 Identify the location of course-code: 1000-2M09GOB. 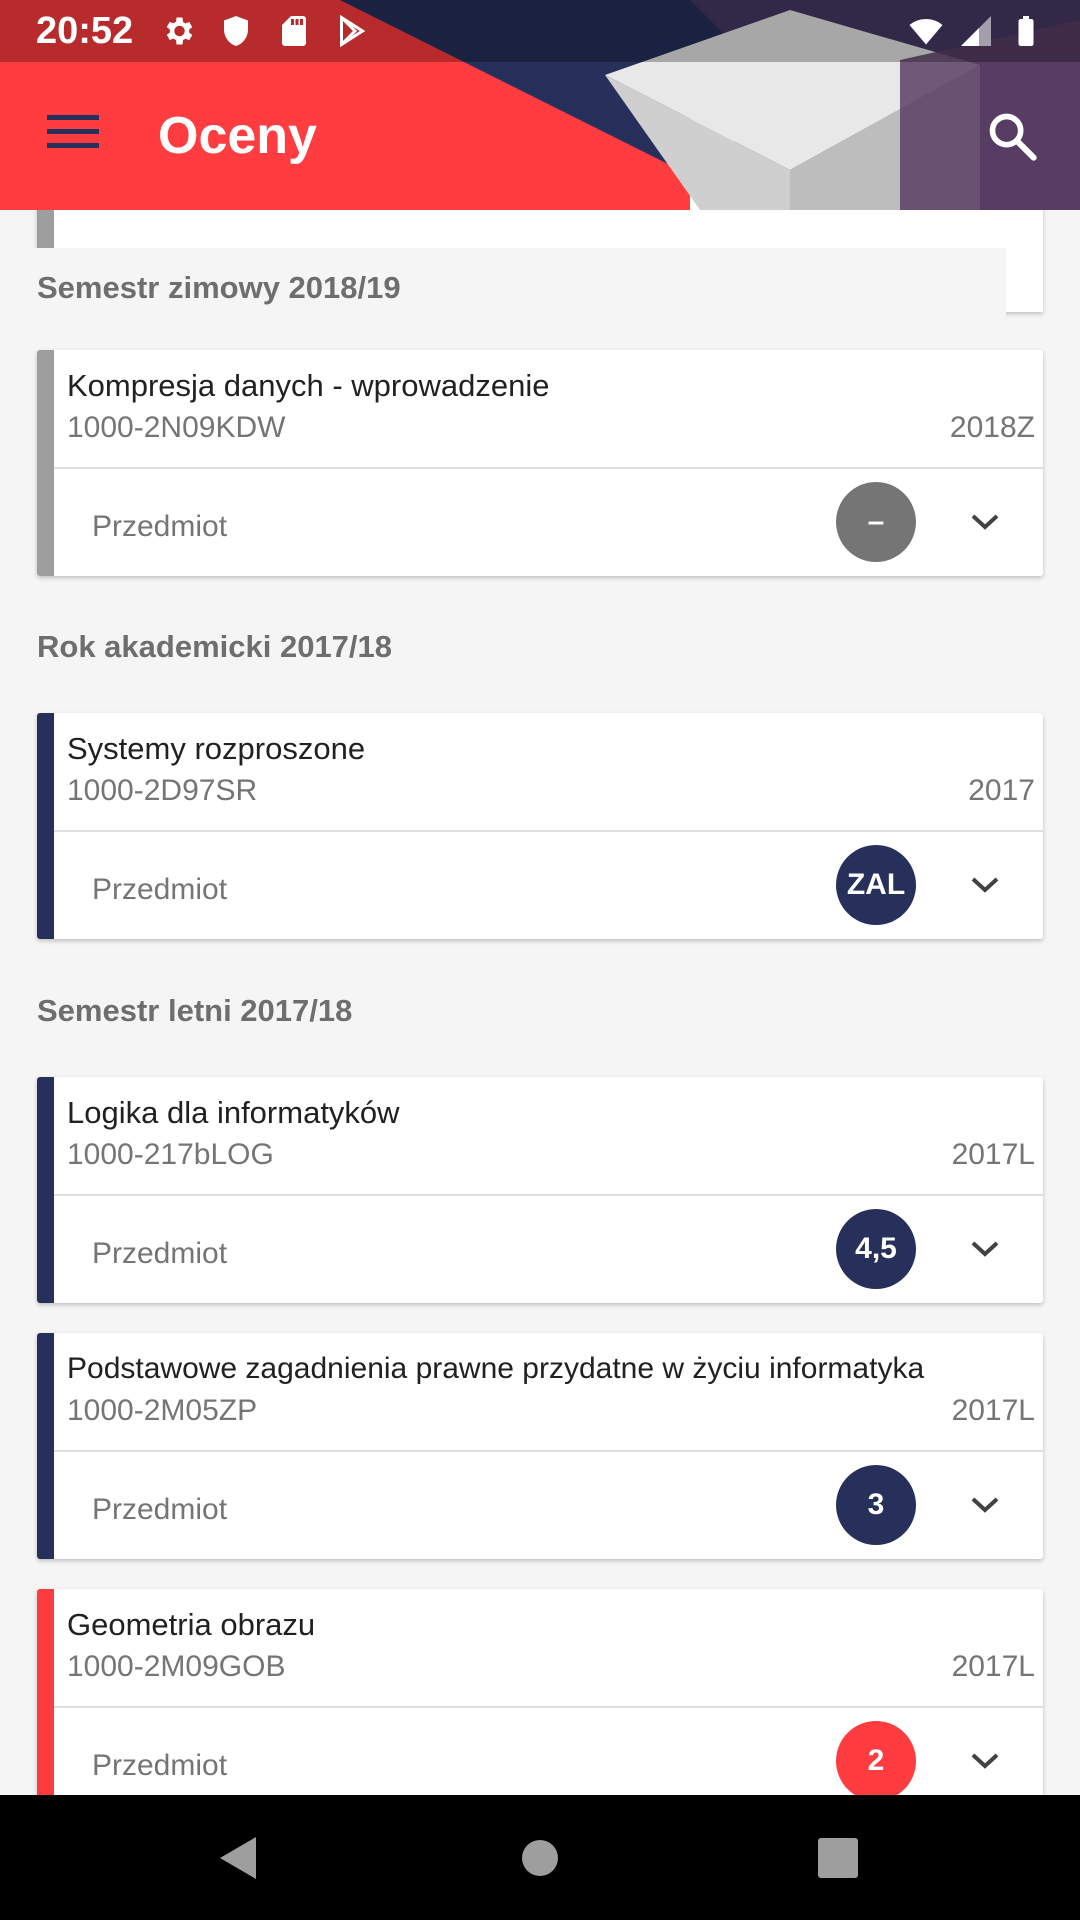
(176, 1666).